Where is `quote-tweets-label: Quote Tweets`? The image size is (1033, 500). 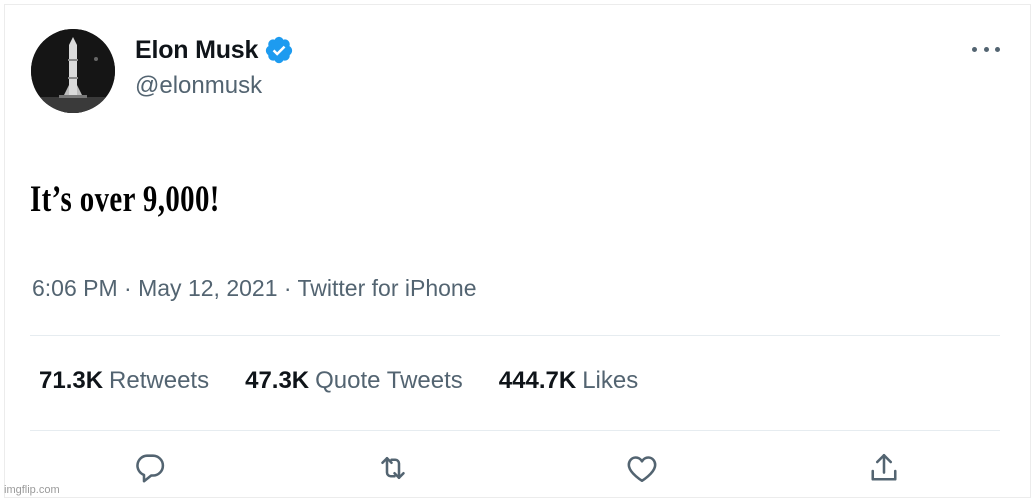 quote-tweets-label: Quote Tweets is located at coordinates (389, 380).